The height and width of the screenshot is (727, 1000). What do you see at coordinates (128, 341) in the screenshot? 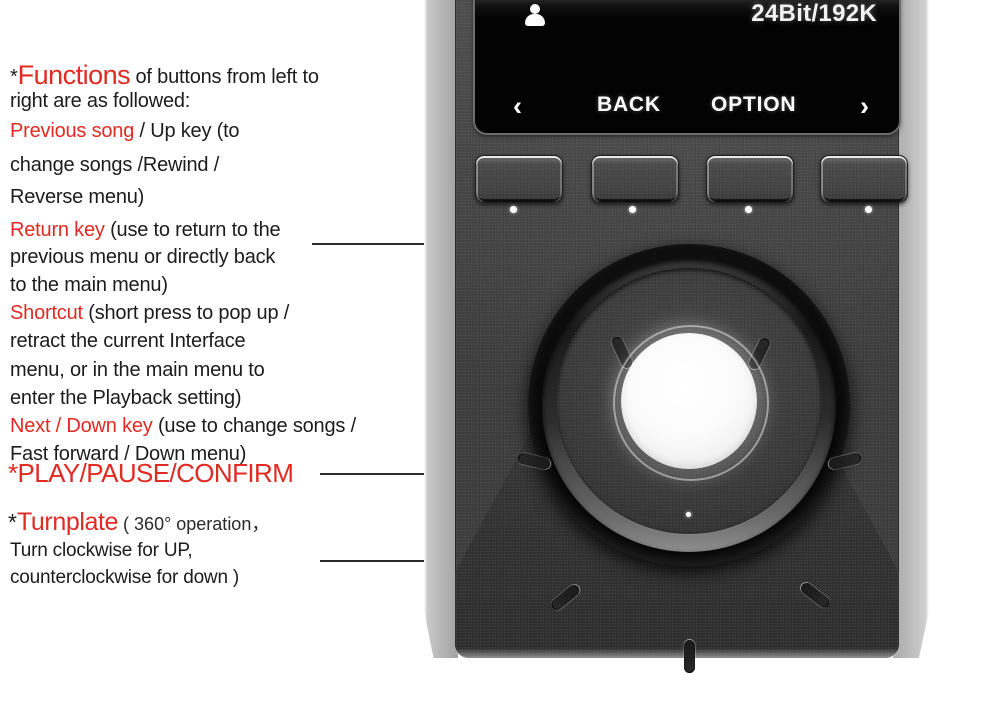
I see `annotation-shortcut-line2: retract the current Interface` at bounding box center [128, 341].